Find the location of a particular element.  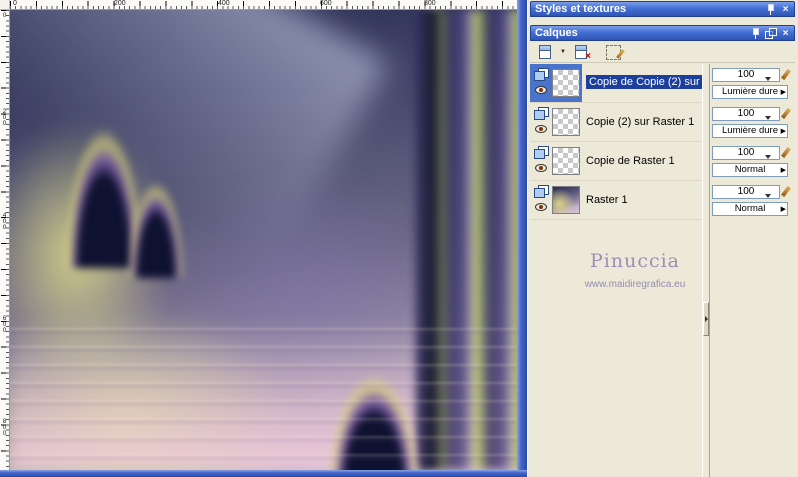

layer-row: Copie (2) sur Raster 1 is located at coordinates (616, 122).